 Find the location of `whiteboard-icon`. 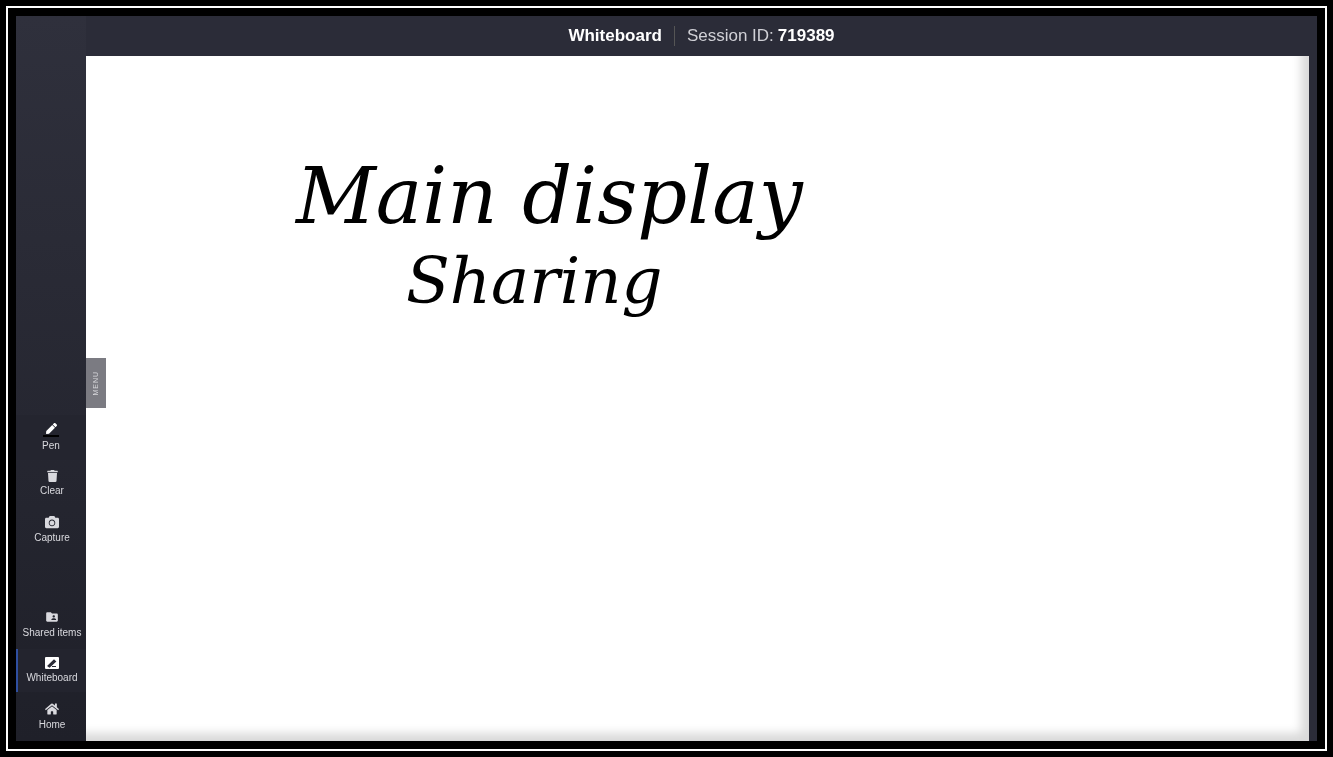

whiteboard-icon is located at coordinates (52, 663).